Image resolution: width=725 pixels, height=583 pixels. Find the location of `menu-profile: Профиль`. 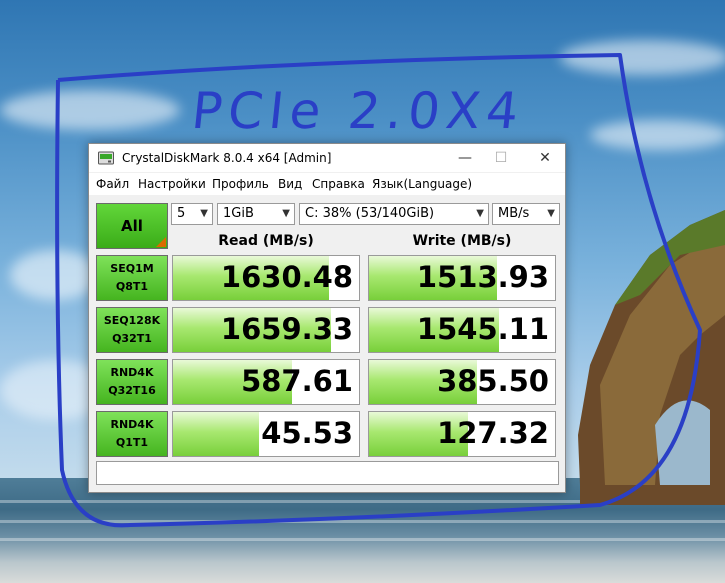

menu-profile: Профиль is located at coordinates (240, 184).